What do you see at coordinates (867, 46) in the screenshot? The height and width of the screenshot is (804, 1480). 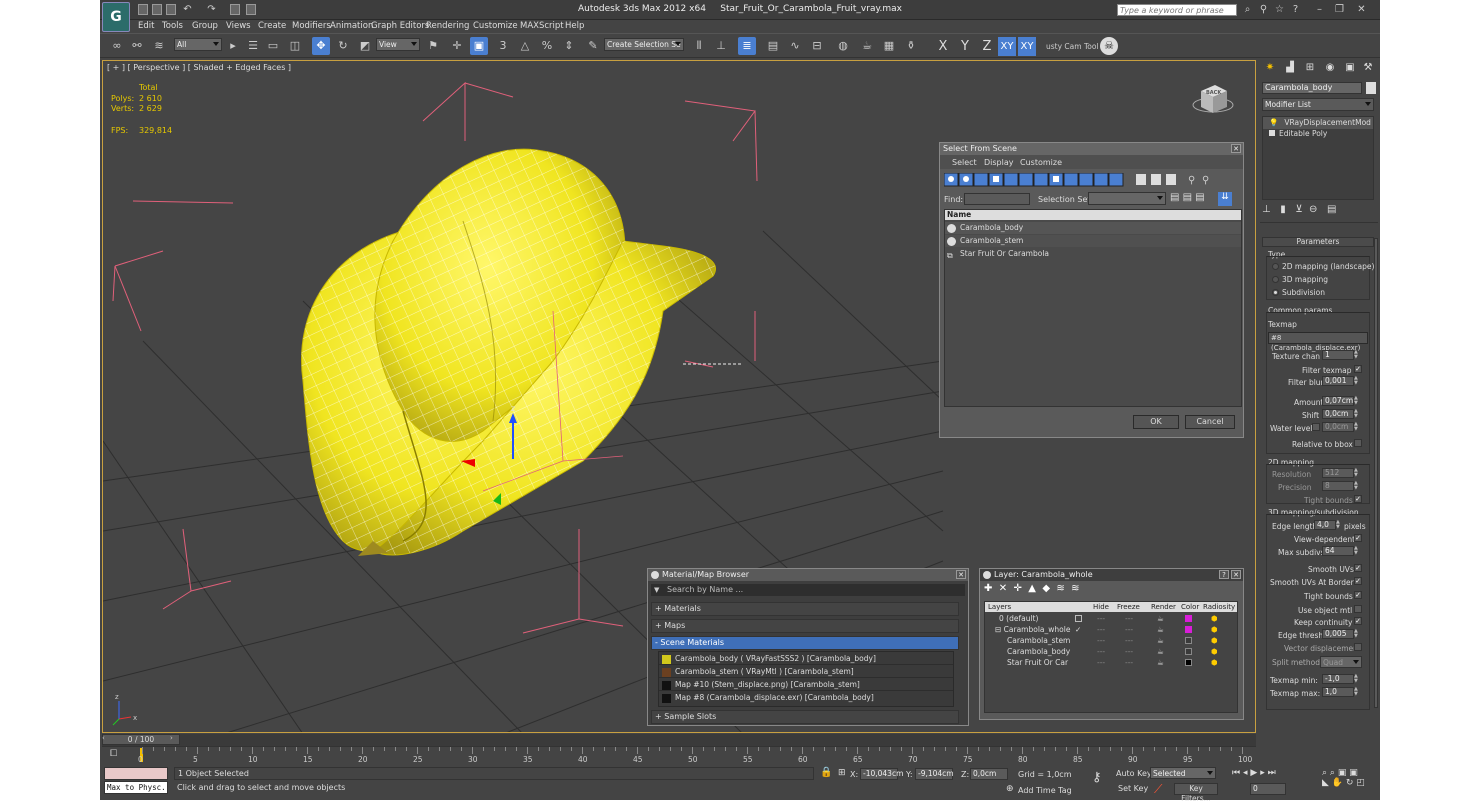 I see `render-setup-icon: ☕` at bounding box center [867, 46].